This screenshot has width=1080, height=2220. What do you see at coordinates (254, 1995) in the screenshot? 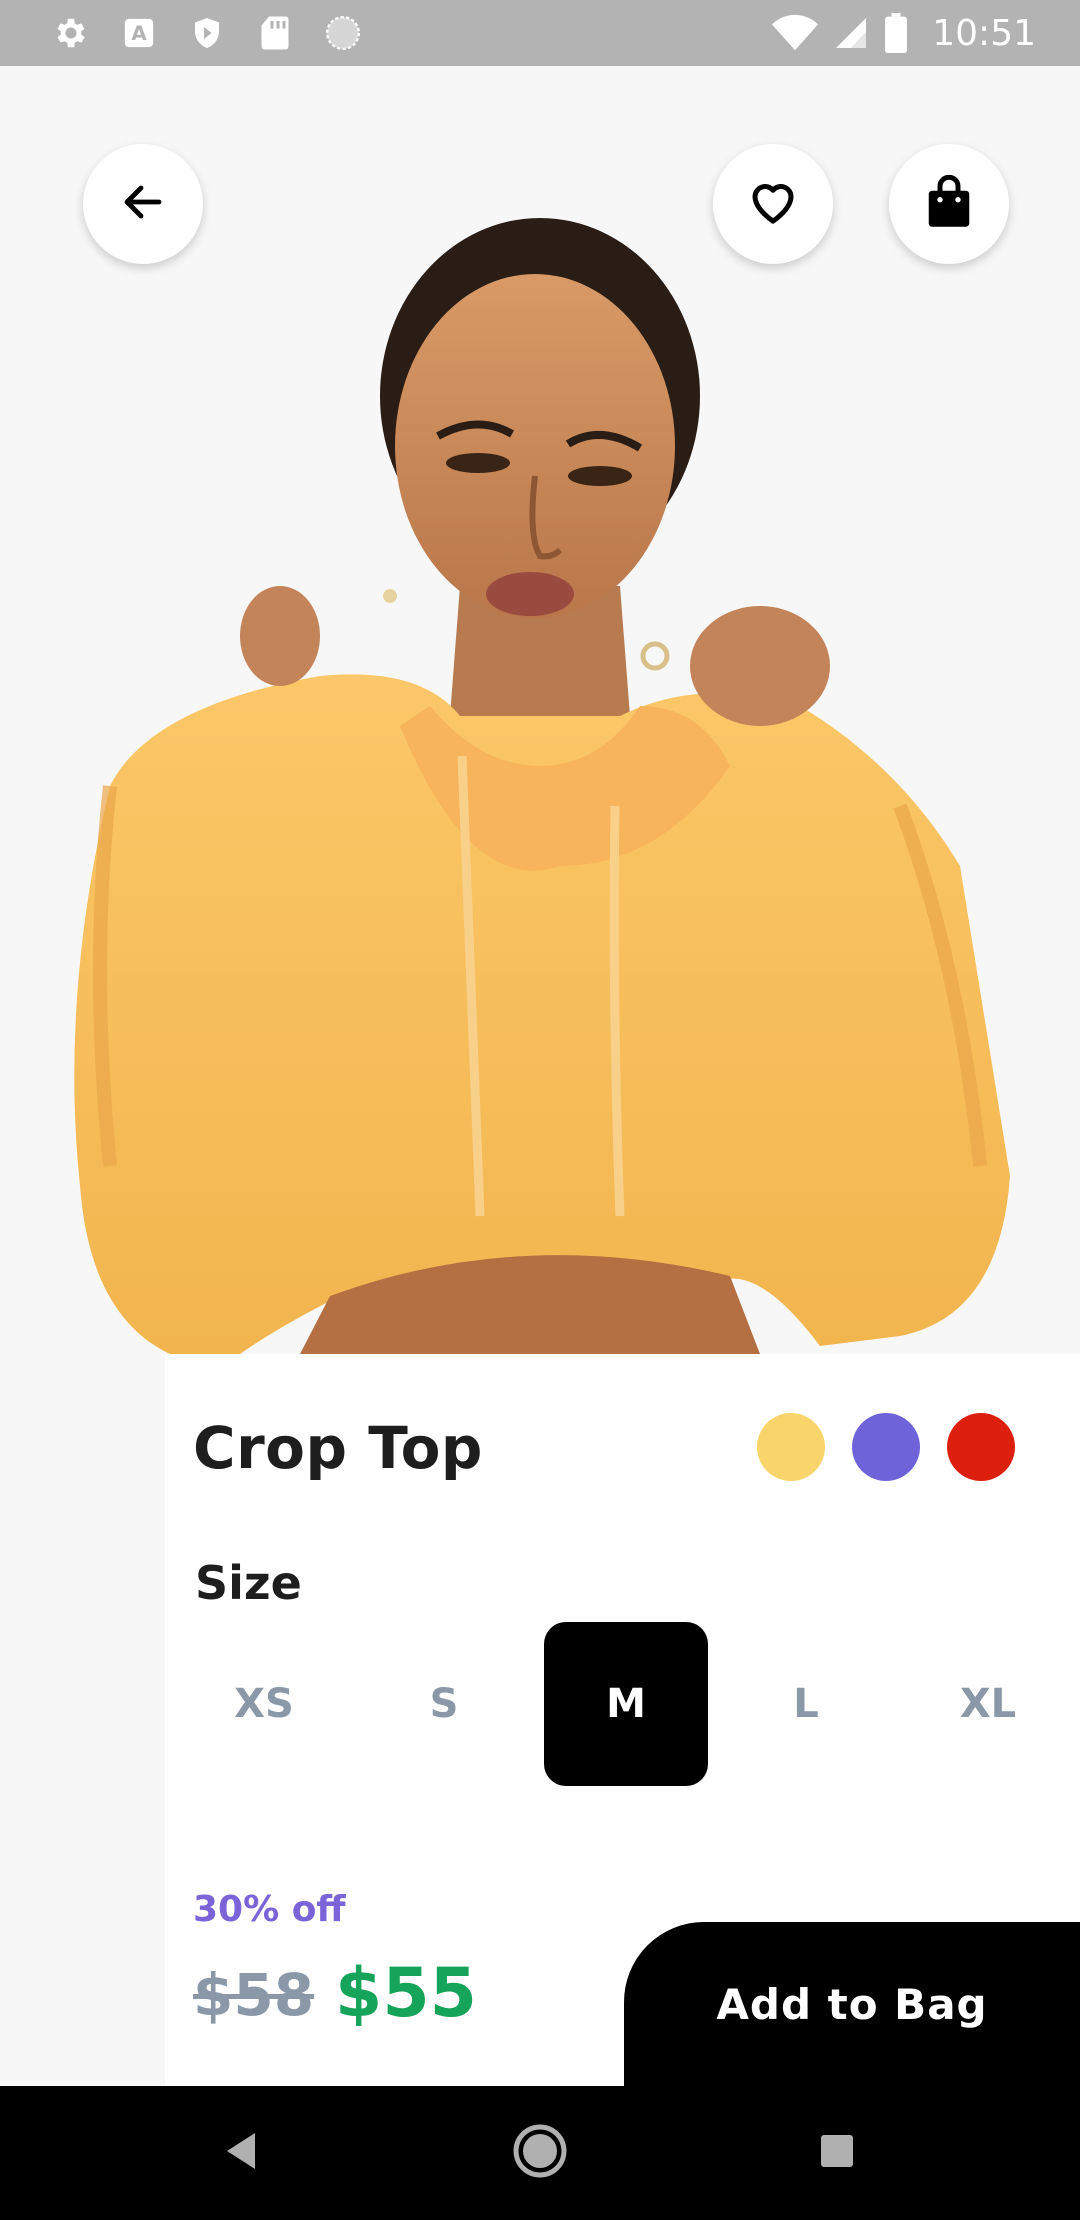
I see `original-price: $58` at bounding box center [254, 1995].